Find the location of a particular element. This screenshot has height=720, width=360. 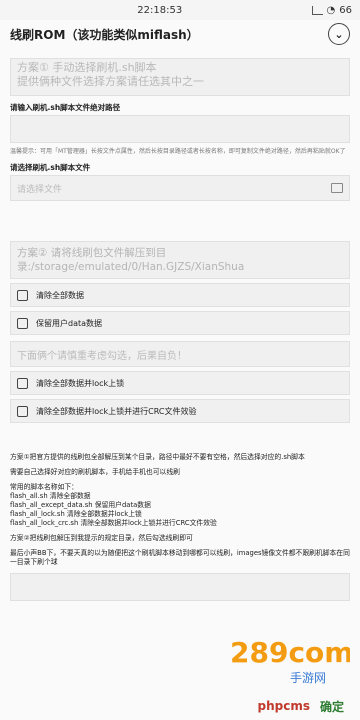

path-input-label: 请输入刷机.sh脚本文件绝对路径 is located at coordinates (65, 107).